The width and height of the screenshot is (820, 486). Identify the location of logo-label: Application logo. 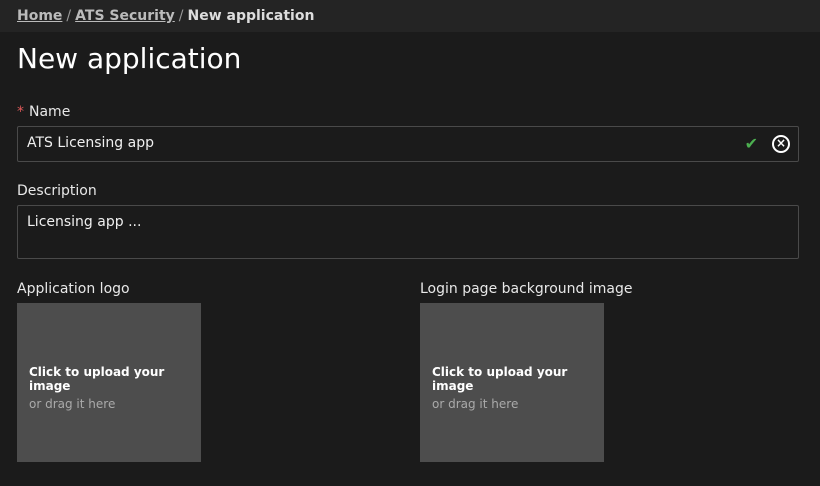
(73, 289).